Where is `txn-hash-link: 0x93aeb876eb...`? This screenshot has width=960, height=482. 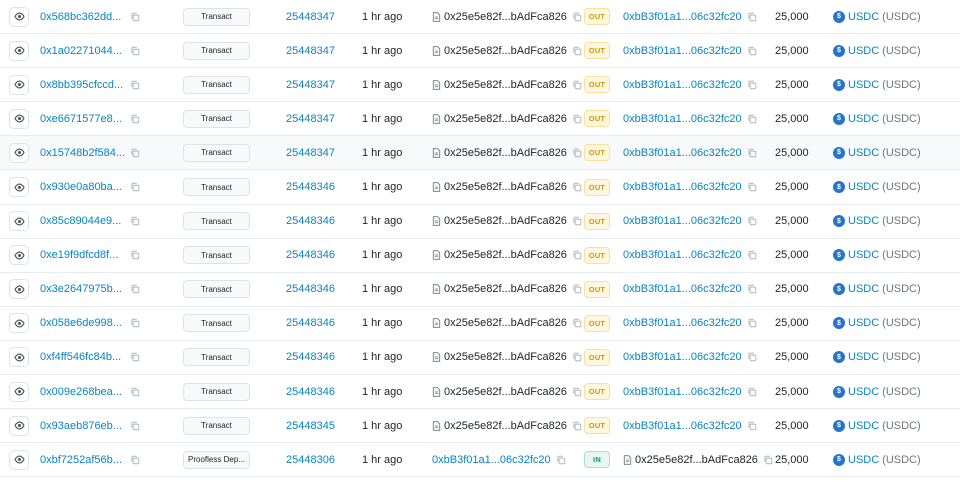
txn-hash-link: 0x93aeb876eb... is located at coordinates (81, 426).